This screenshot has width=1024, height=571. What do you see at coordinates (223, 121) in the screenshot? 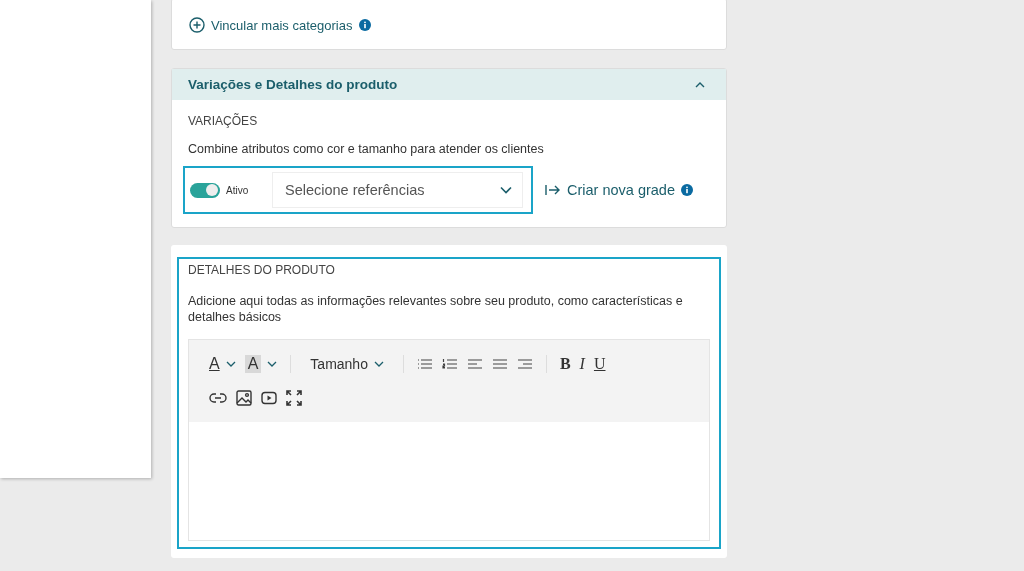
I see `variations-heading: VARIAÇÕES` at bounding box center [223, 121].